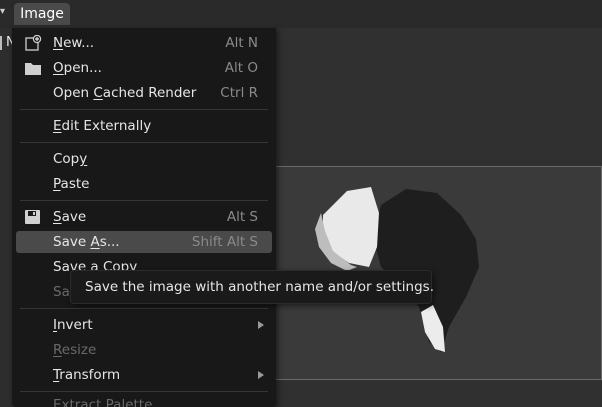 This screenshot has height=407, width=602. Describe the element at coordinates (144, 43) in the screenshot. I see `menu-item-new: New... Alt N` at that location.